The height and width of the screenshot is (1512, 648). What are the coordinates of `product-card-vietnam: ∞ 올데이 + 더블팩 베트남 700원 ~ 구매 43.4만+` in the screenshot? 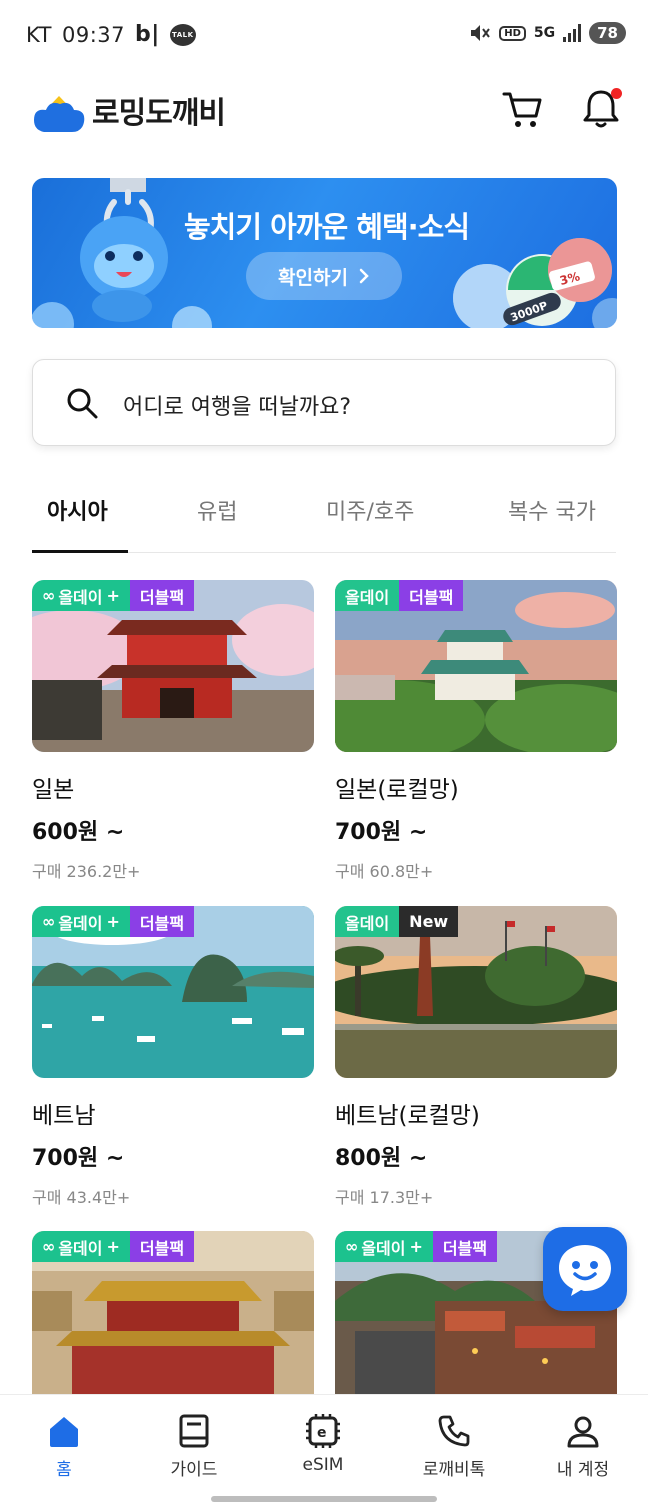 It's located at (173, 1057).